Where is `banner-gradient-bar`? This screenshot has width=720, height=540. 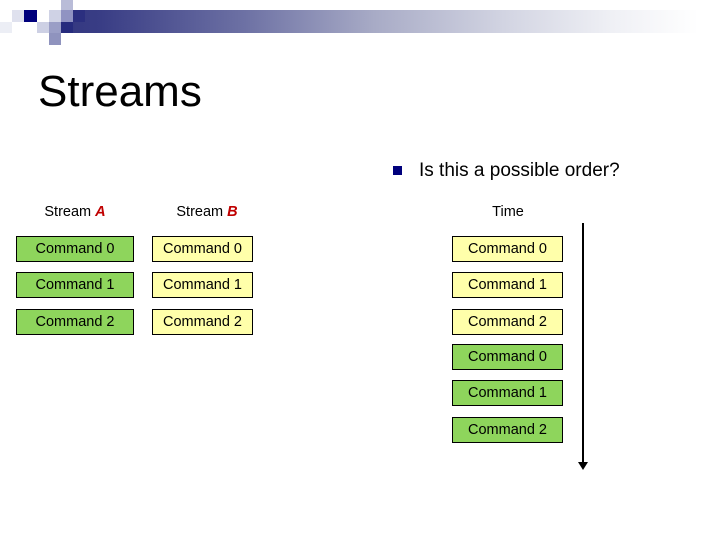 banner-gradient-bar is located at coordinates (360, 21).